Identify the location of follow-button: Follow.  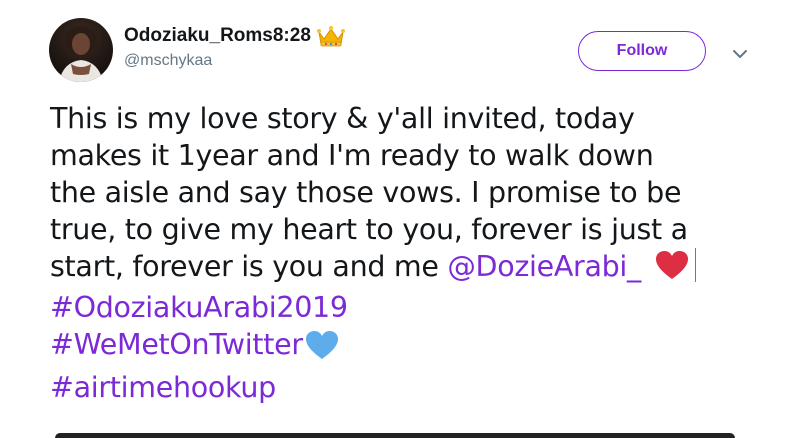
(642, 51).